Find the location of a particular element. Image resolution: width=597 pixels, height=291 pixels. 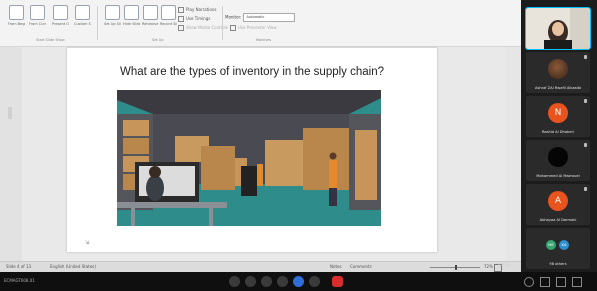

camera-icon is located at coordinates (250, 281).